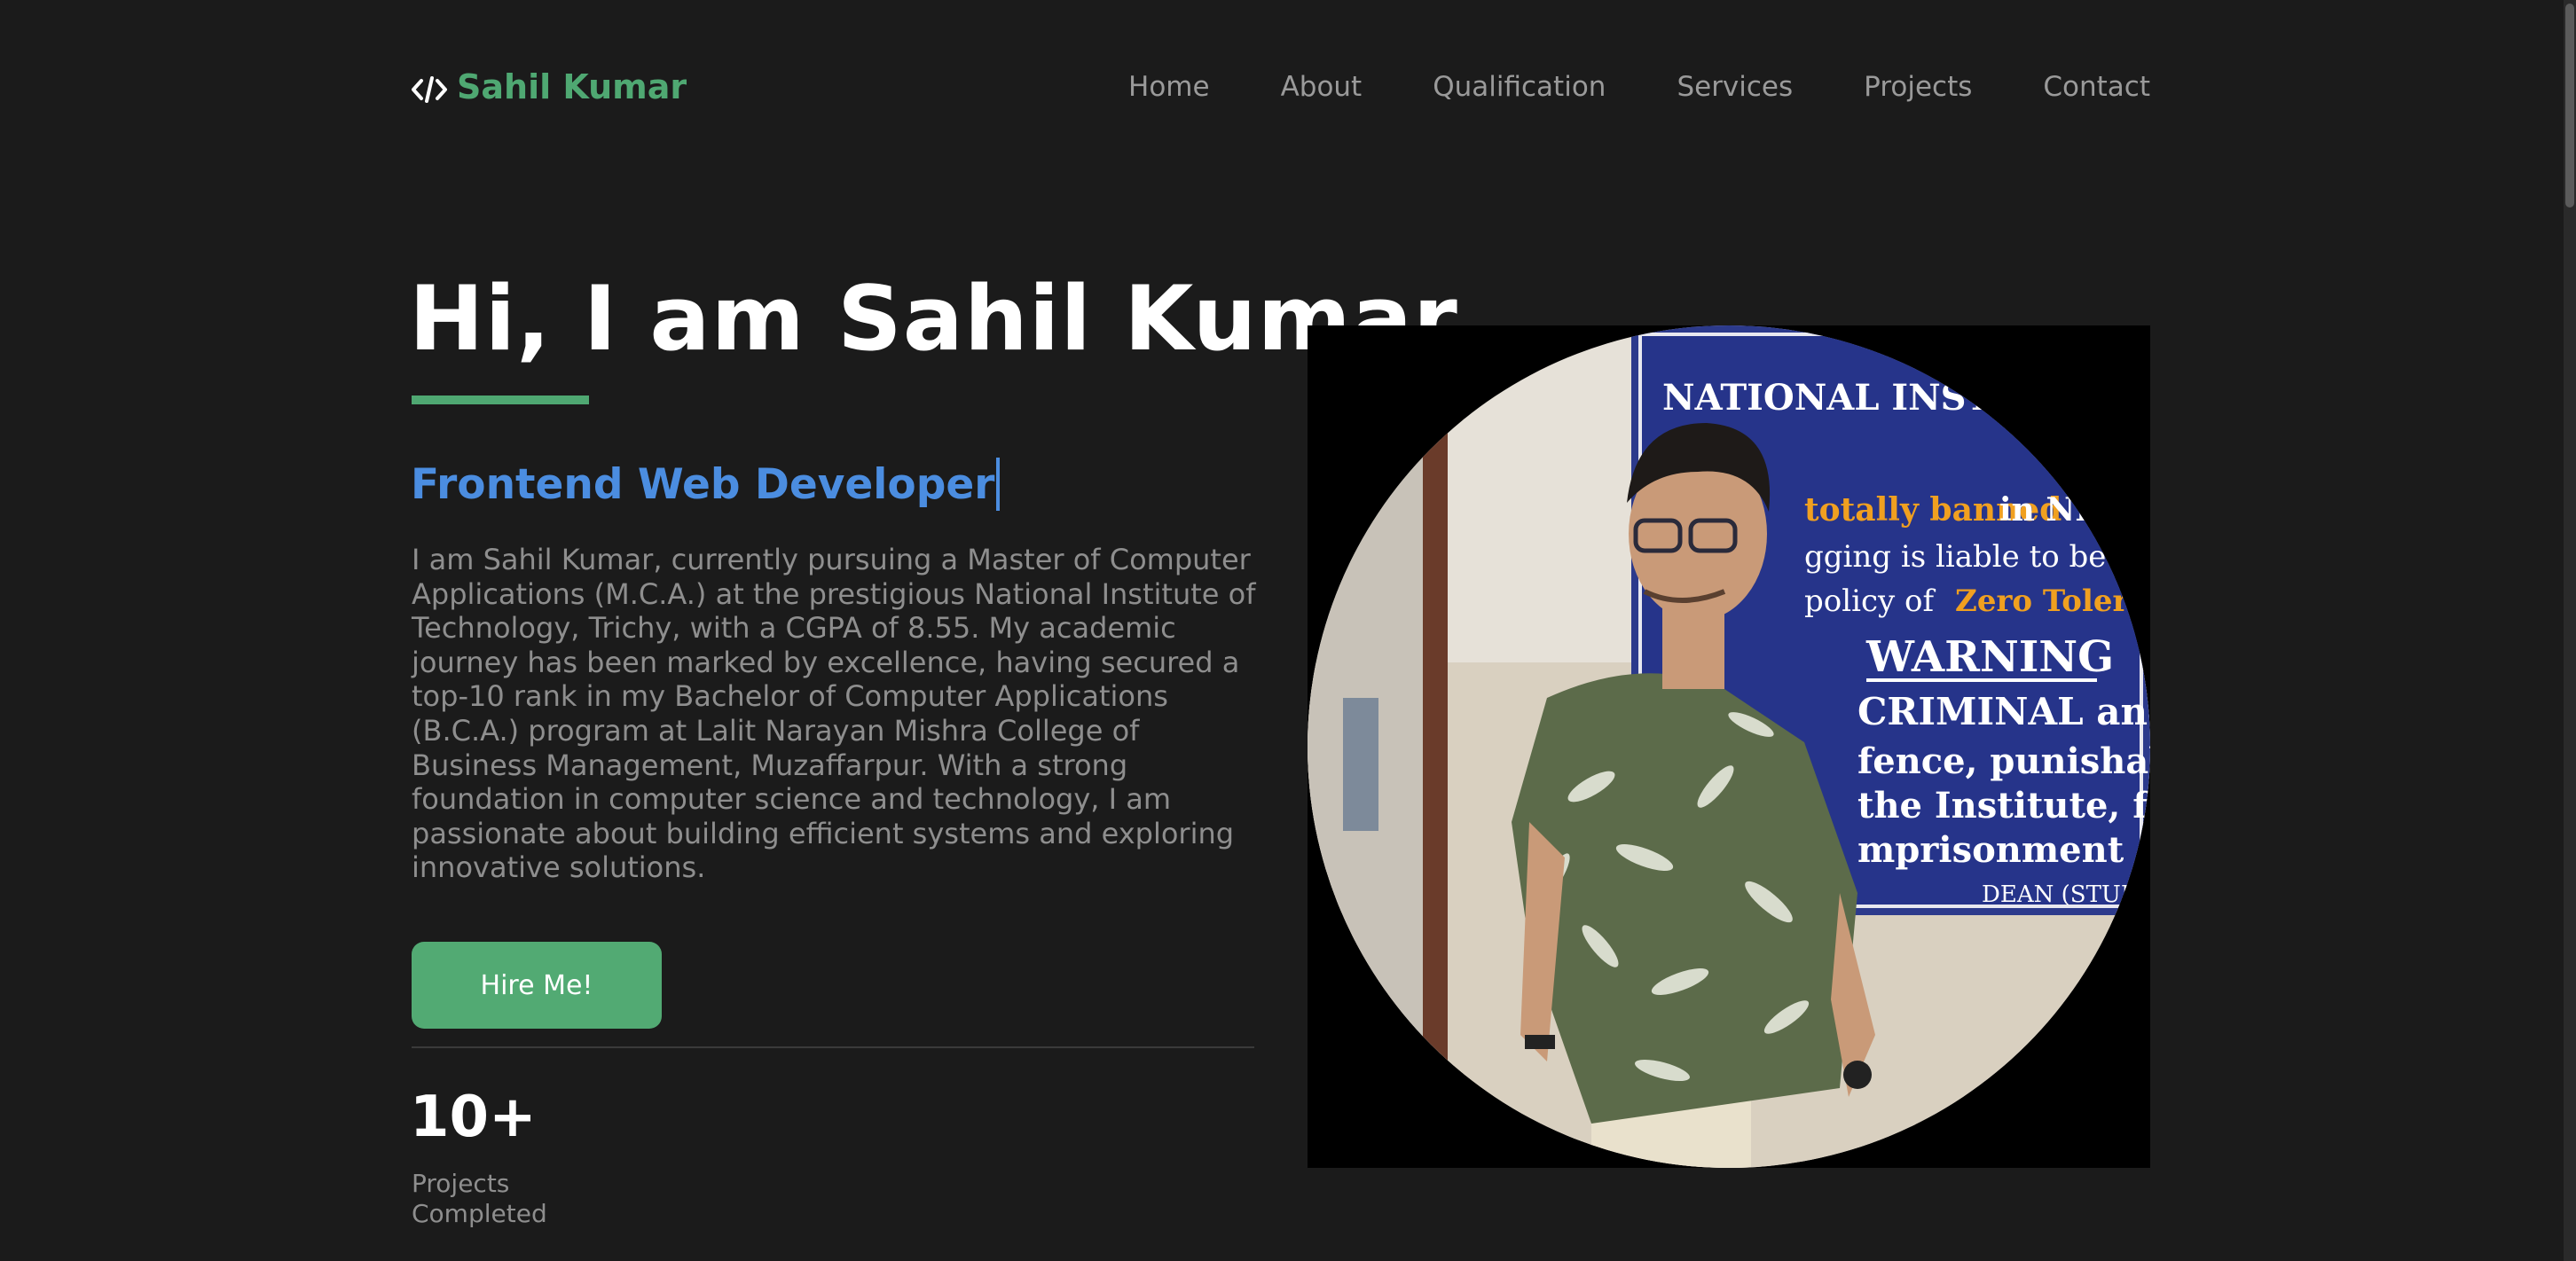 Image resolution: width=2576 pixels, height=1261 pixels. Describe the element at coordinates (1870, 601) in the screenshot. I see `sign-line-3a: policy of` at that location.